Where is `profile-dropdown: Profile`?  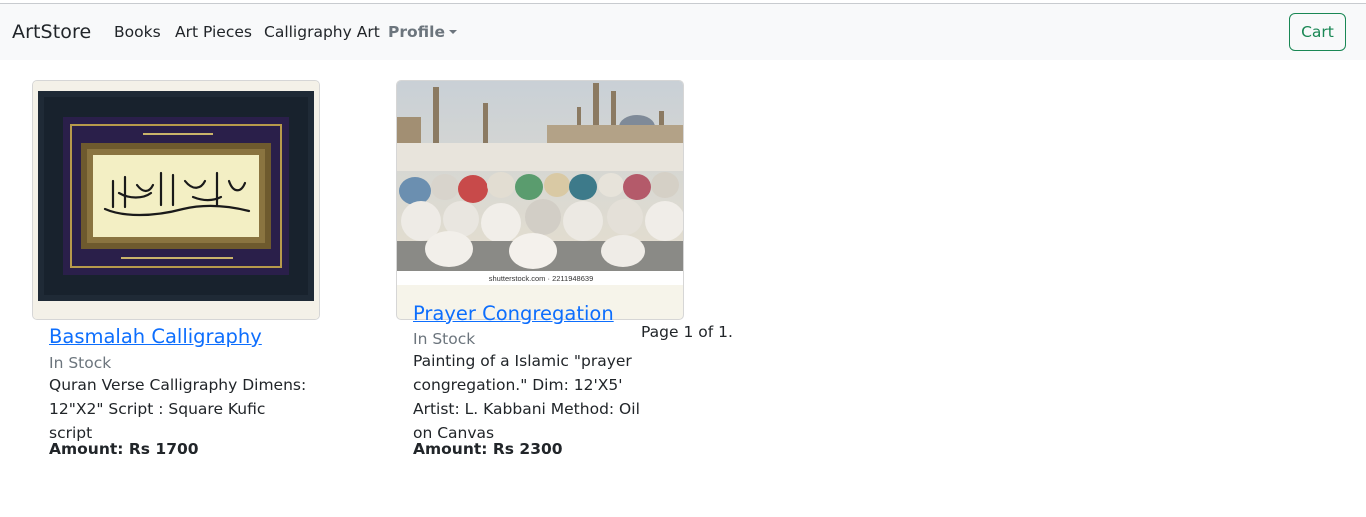
profile-dropdown: Profile is located at coordinates (422, 32).